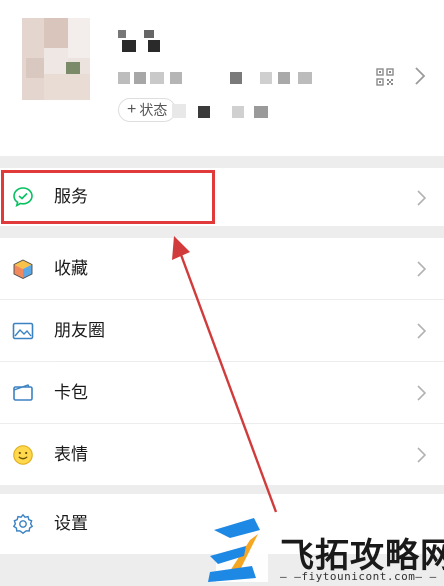  I want to click on settings-label: 设置, so click(71, 523).